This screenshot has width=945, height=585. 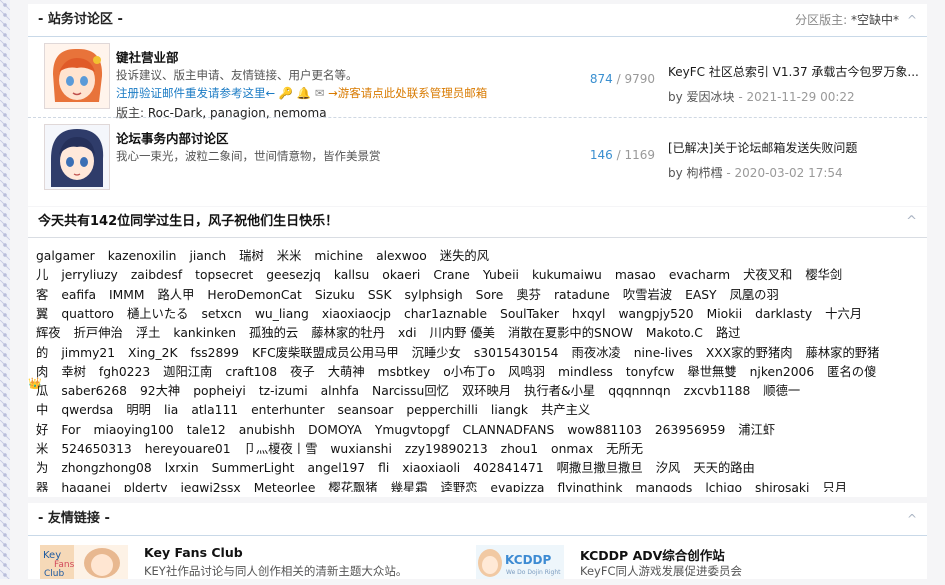 What do you see at coordinates (782, 372) in the screenshot?
I see `birthday-user-link: njken2006` at bounding box center [782, 372].